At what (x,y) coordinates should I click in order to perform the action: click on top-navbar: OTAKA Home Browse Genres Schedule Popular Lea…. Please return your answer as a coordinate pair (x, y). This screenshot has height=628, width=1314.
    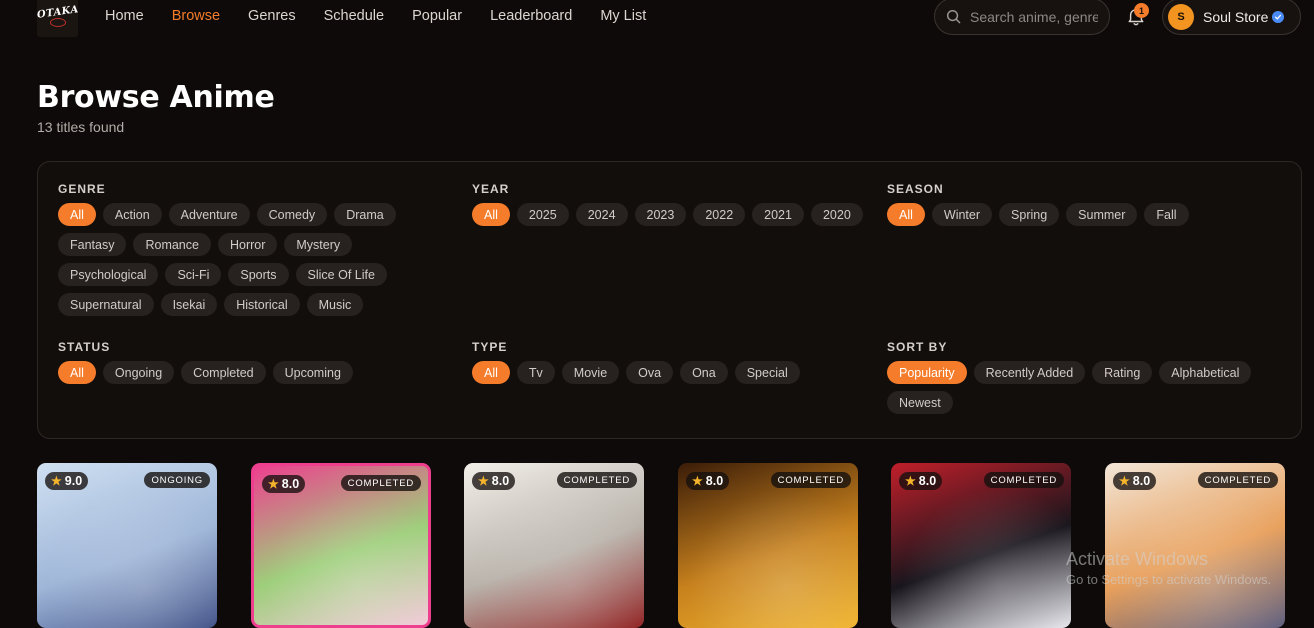
    Looking at the image, I should click on (657, 18).